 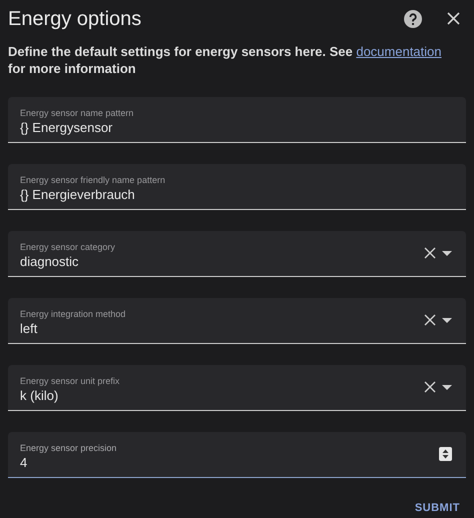 I want to click on field-value: k (kilo), so click(x=40, y=395).